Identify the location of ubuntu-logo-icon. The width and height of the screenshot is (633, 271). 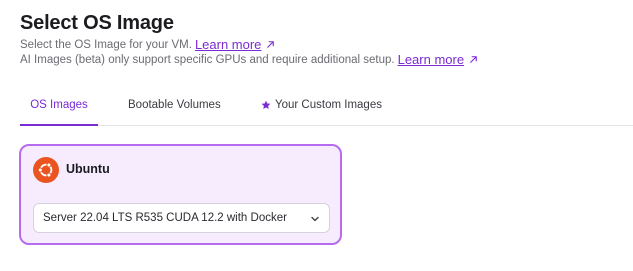
(46, 170).